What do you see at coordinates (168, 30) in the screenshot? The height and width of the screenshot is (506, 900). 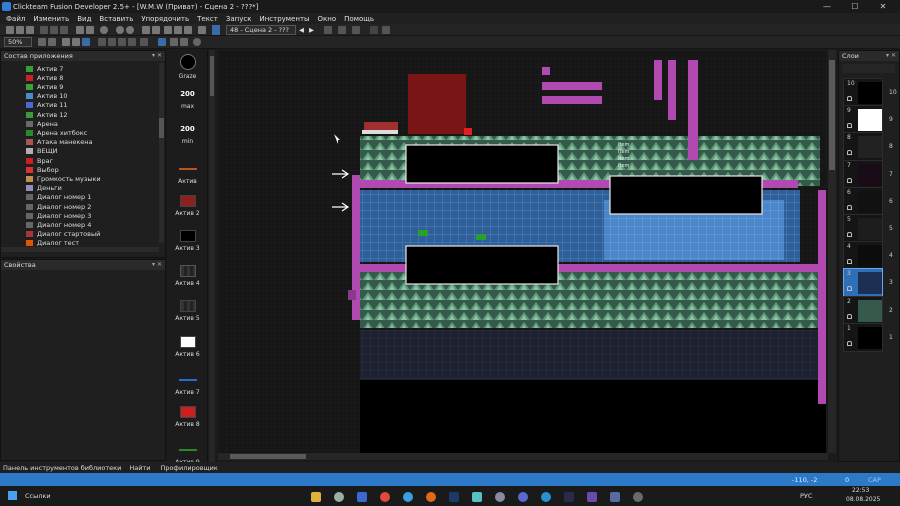 I see `event-editor-icon` at bounding box center [168, 30].